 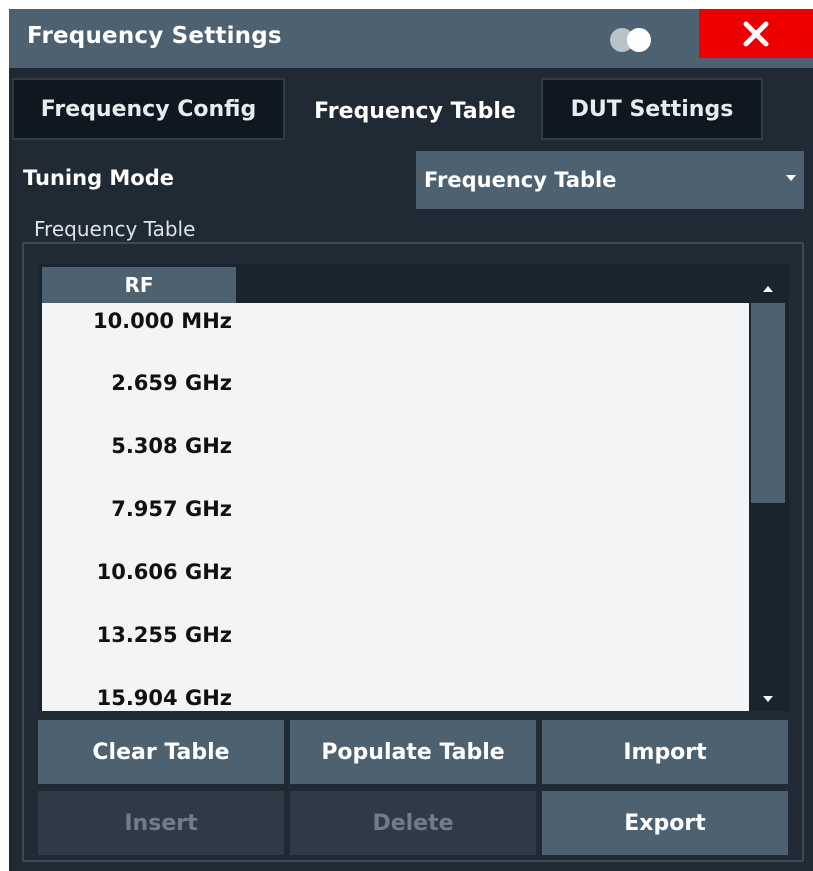 What do you see at coordinates (99, 178) in the screenshot?
I see `tuning-mode-label: Tuning Mode` at bounding box center [99, 178].